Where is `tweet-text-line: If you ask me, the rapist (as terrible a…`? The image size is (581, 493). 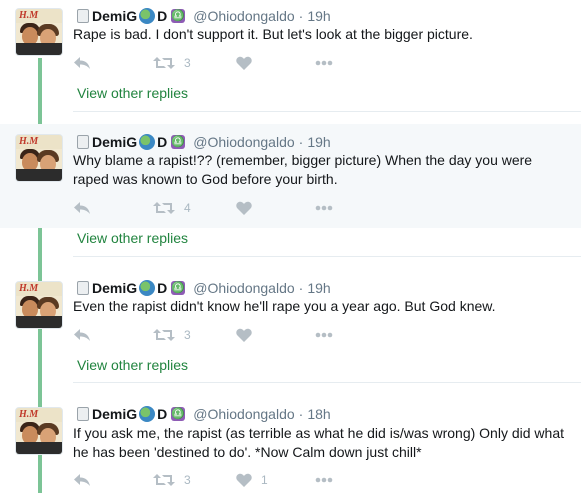 tweet-text-line: If you ask me, the rapist (as terrible a… is located at coordinates (318, 433).